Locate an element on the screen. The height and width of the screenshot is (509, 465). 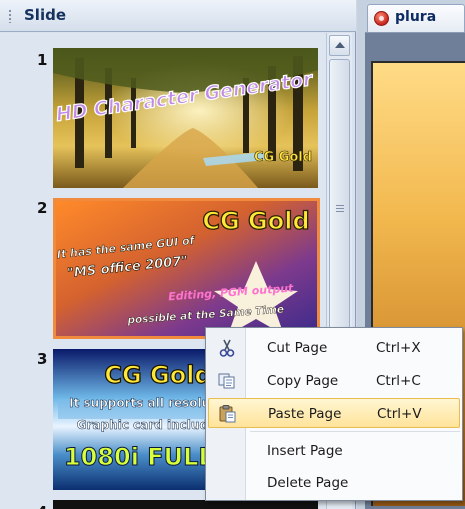
menu-item-insert-page: Insert Page is located at coordinates (334, 451).